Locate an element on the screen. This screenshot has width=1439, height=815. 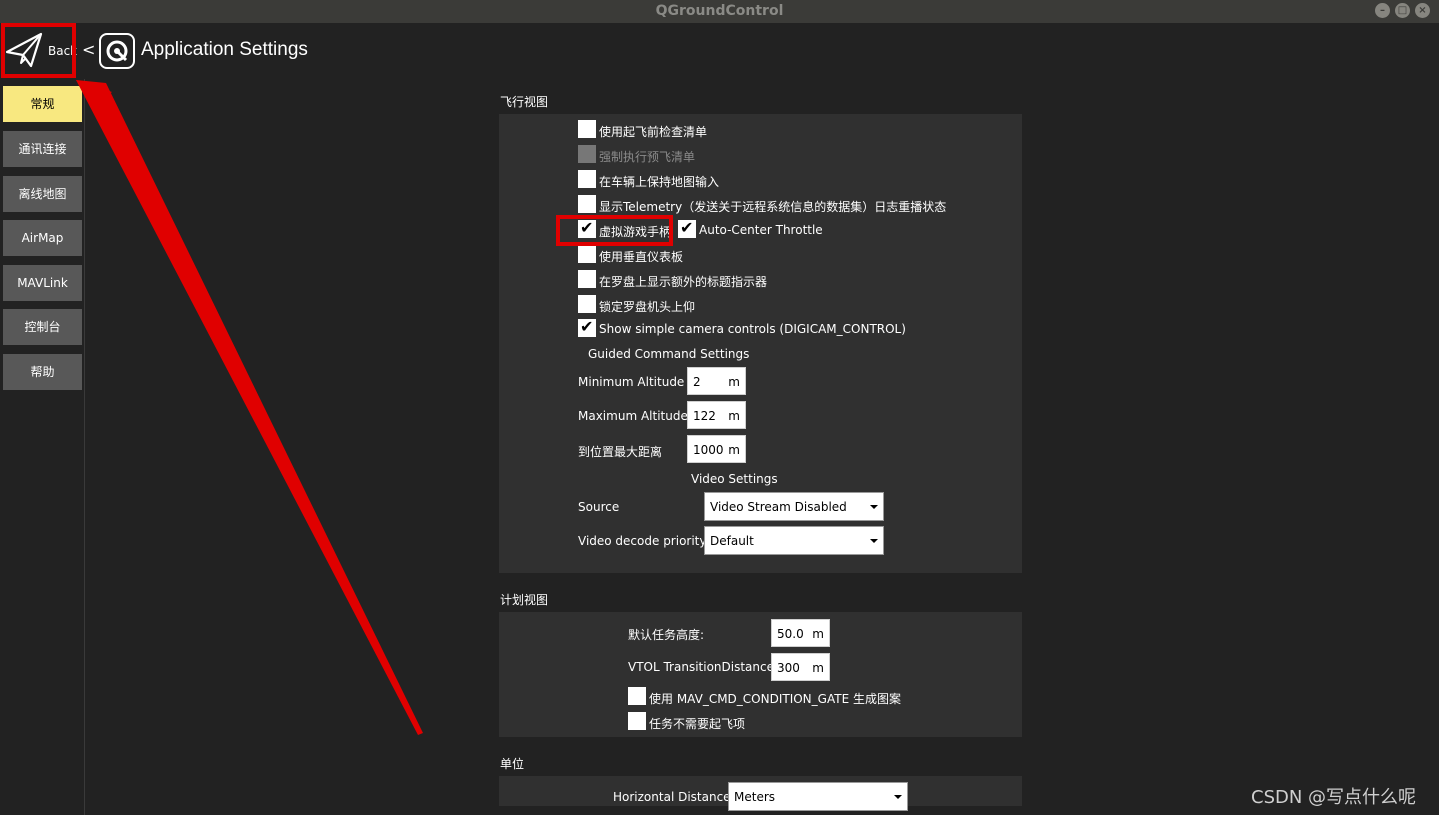
max-goto-distance-label: 到位置最大距离 is located at coordinates (620, 452).